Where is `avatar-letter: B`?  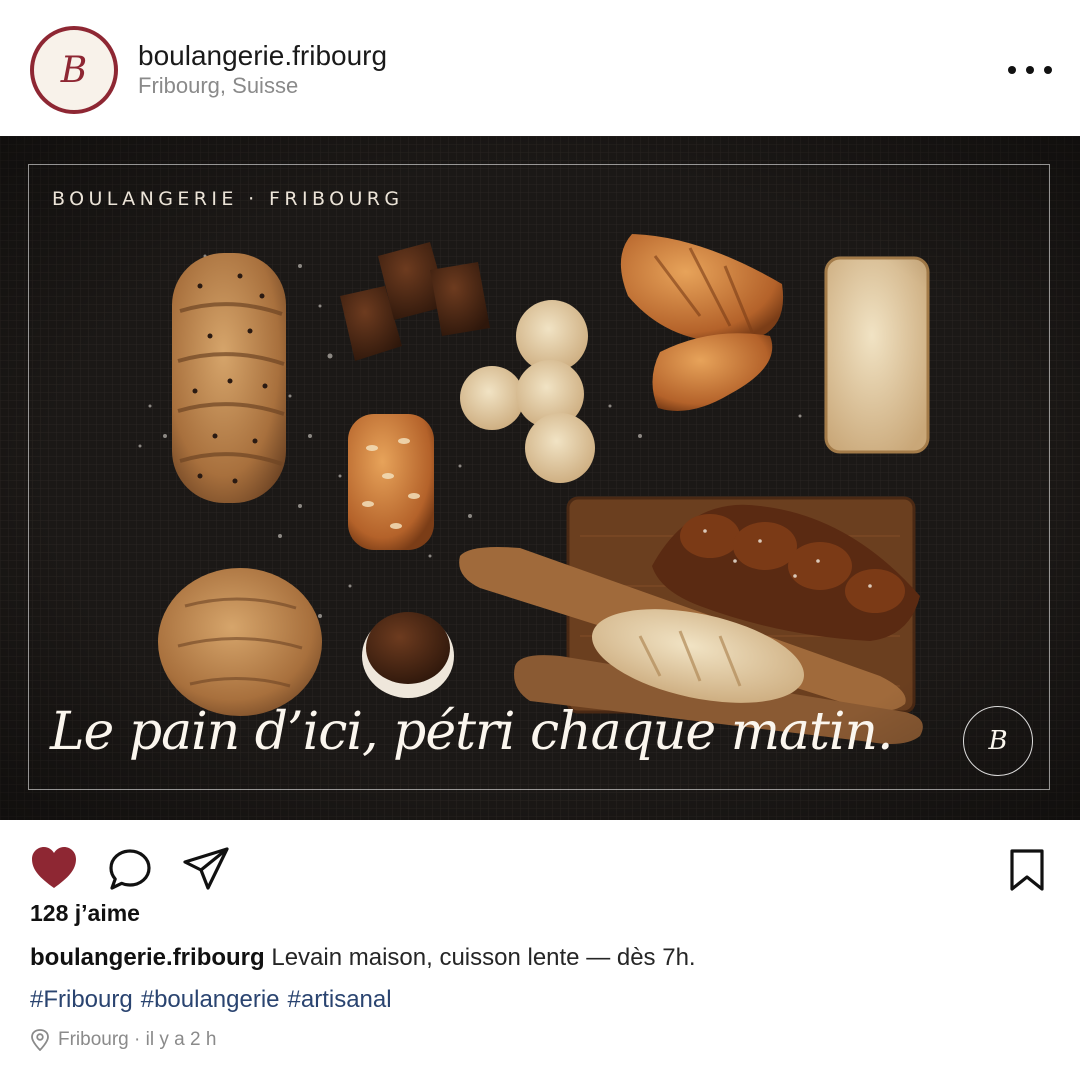 avatar-letter: B is located at coordinates (74, 70).